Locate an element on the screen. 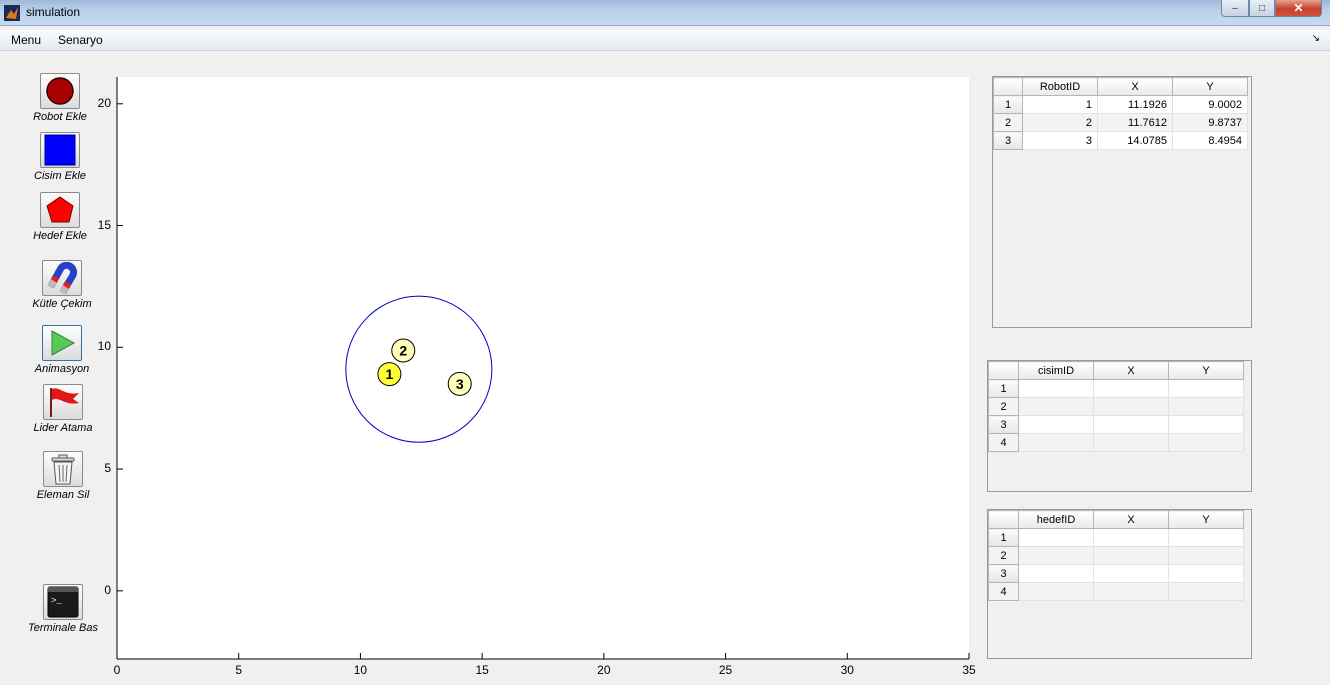  x-tick-label: 30 is located at coordinates (847, 670).